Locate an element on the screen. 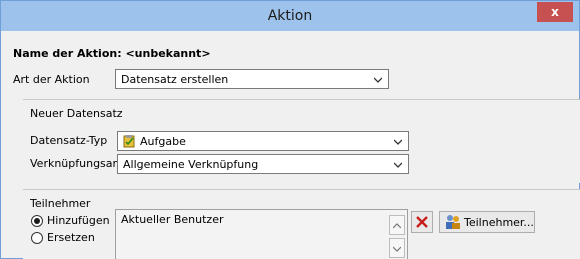 This screenshot has width=580, height=259. action-name-label: Name der Aktion: <unbekannt> is located at coordinates (112, 53).